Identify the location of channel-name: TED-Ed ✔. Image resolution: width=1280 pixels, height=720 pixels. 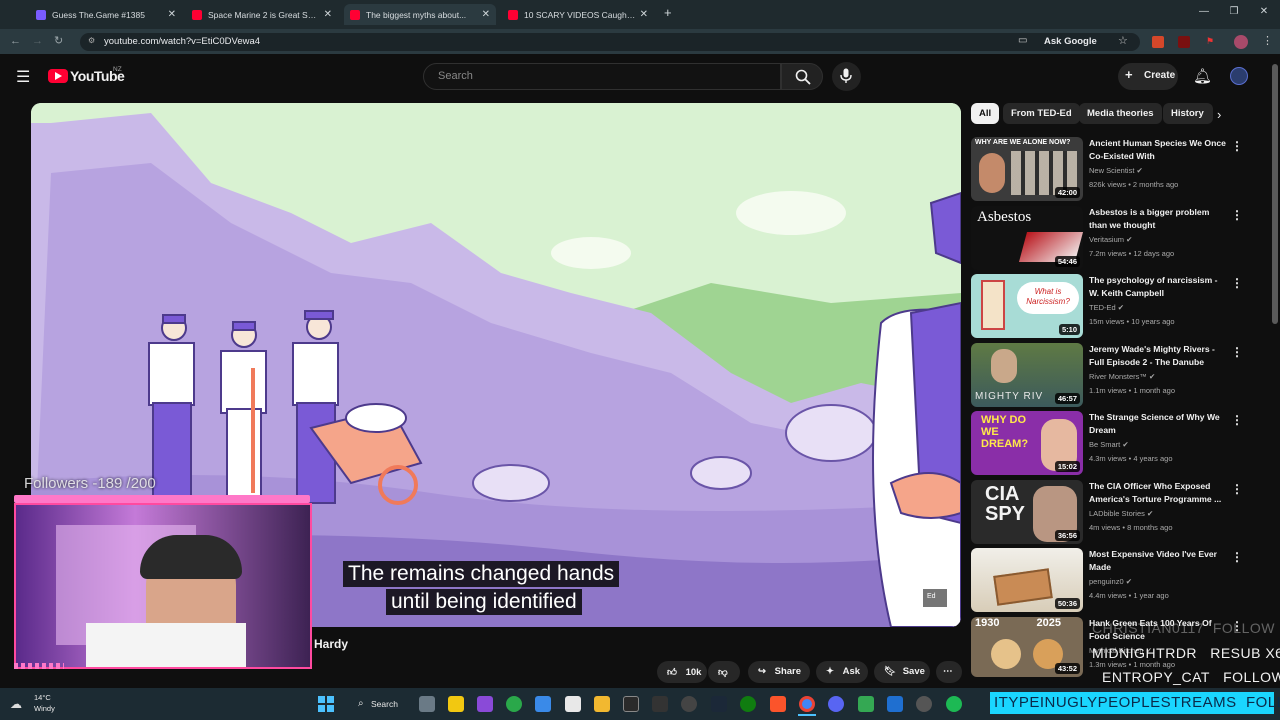
(1106, 307).